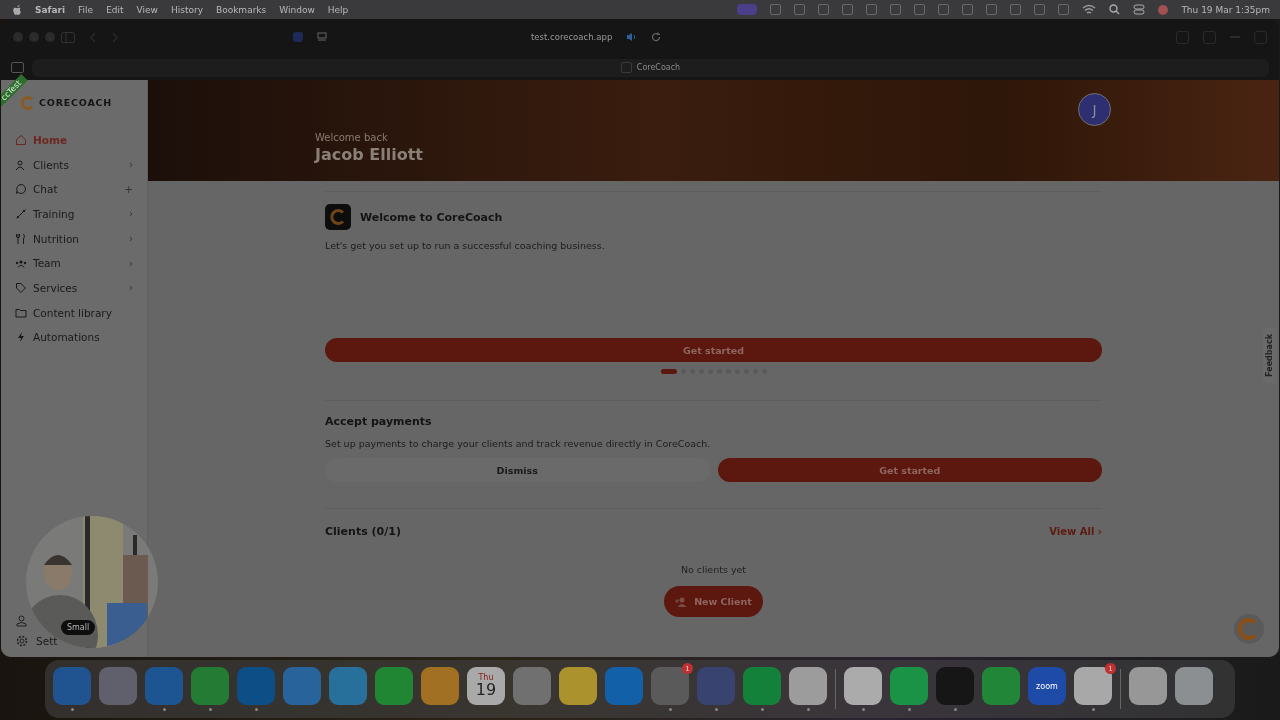 Image resolution: width=1280 pixels, height=720 pixels. Describe the element at coordinates (74, 189) in the screenshot. I see `nav-item: Chat +` at that location.